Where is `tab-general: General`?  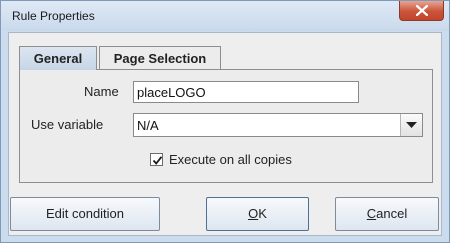 tab-general: General is located at coordinates (58, 58).